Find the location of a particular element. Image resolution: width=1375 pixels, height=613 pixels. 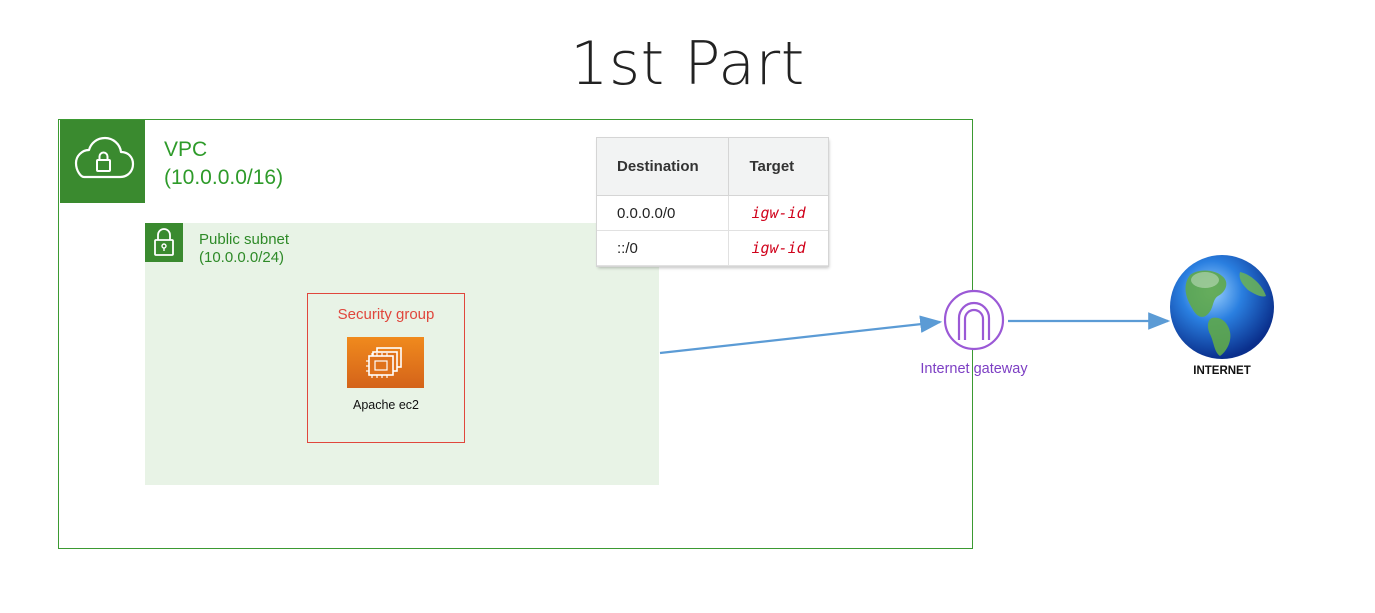

internet-label: INTERNET is located at coordinates (1222, 371).